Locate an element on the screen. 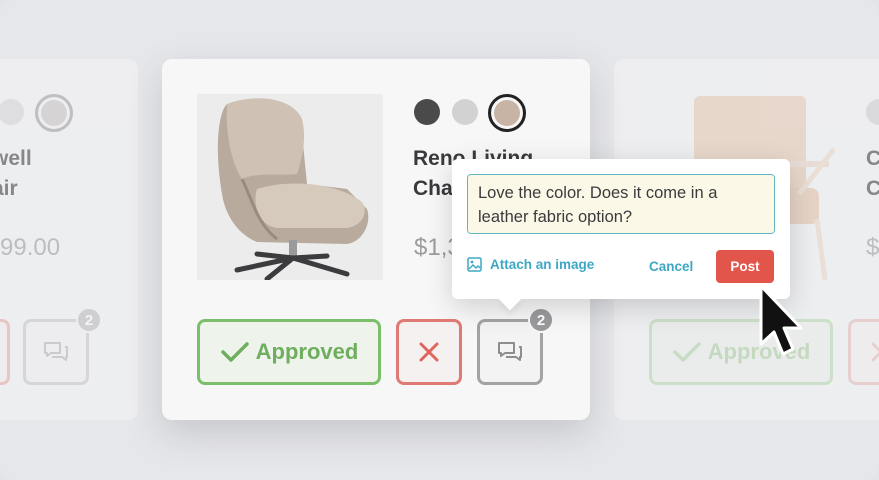 Image resolution: width=879 pixels, height=480 pixels. mouse-cursor-icon is located at coordinates (781, 320).